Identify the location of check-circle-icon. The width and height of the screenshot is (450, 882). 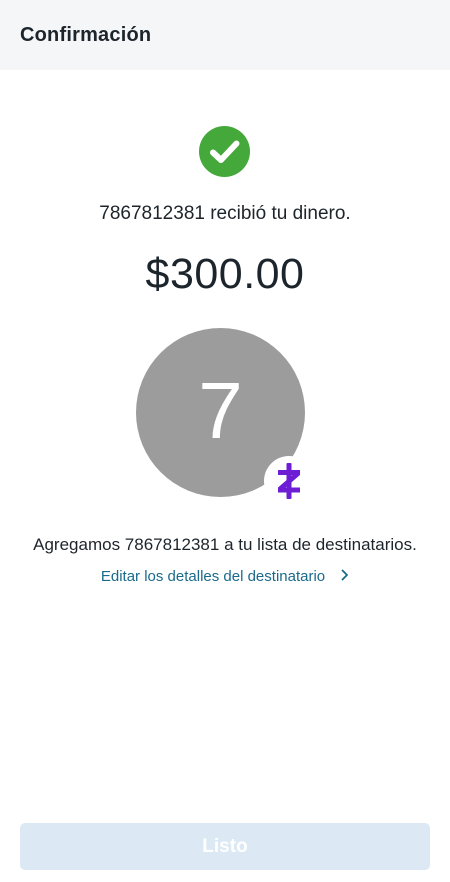
(224, 151).